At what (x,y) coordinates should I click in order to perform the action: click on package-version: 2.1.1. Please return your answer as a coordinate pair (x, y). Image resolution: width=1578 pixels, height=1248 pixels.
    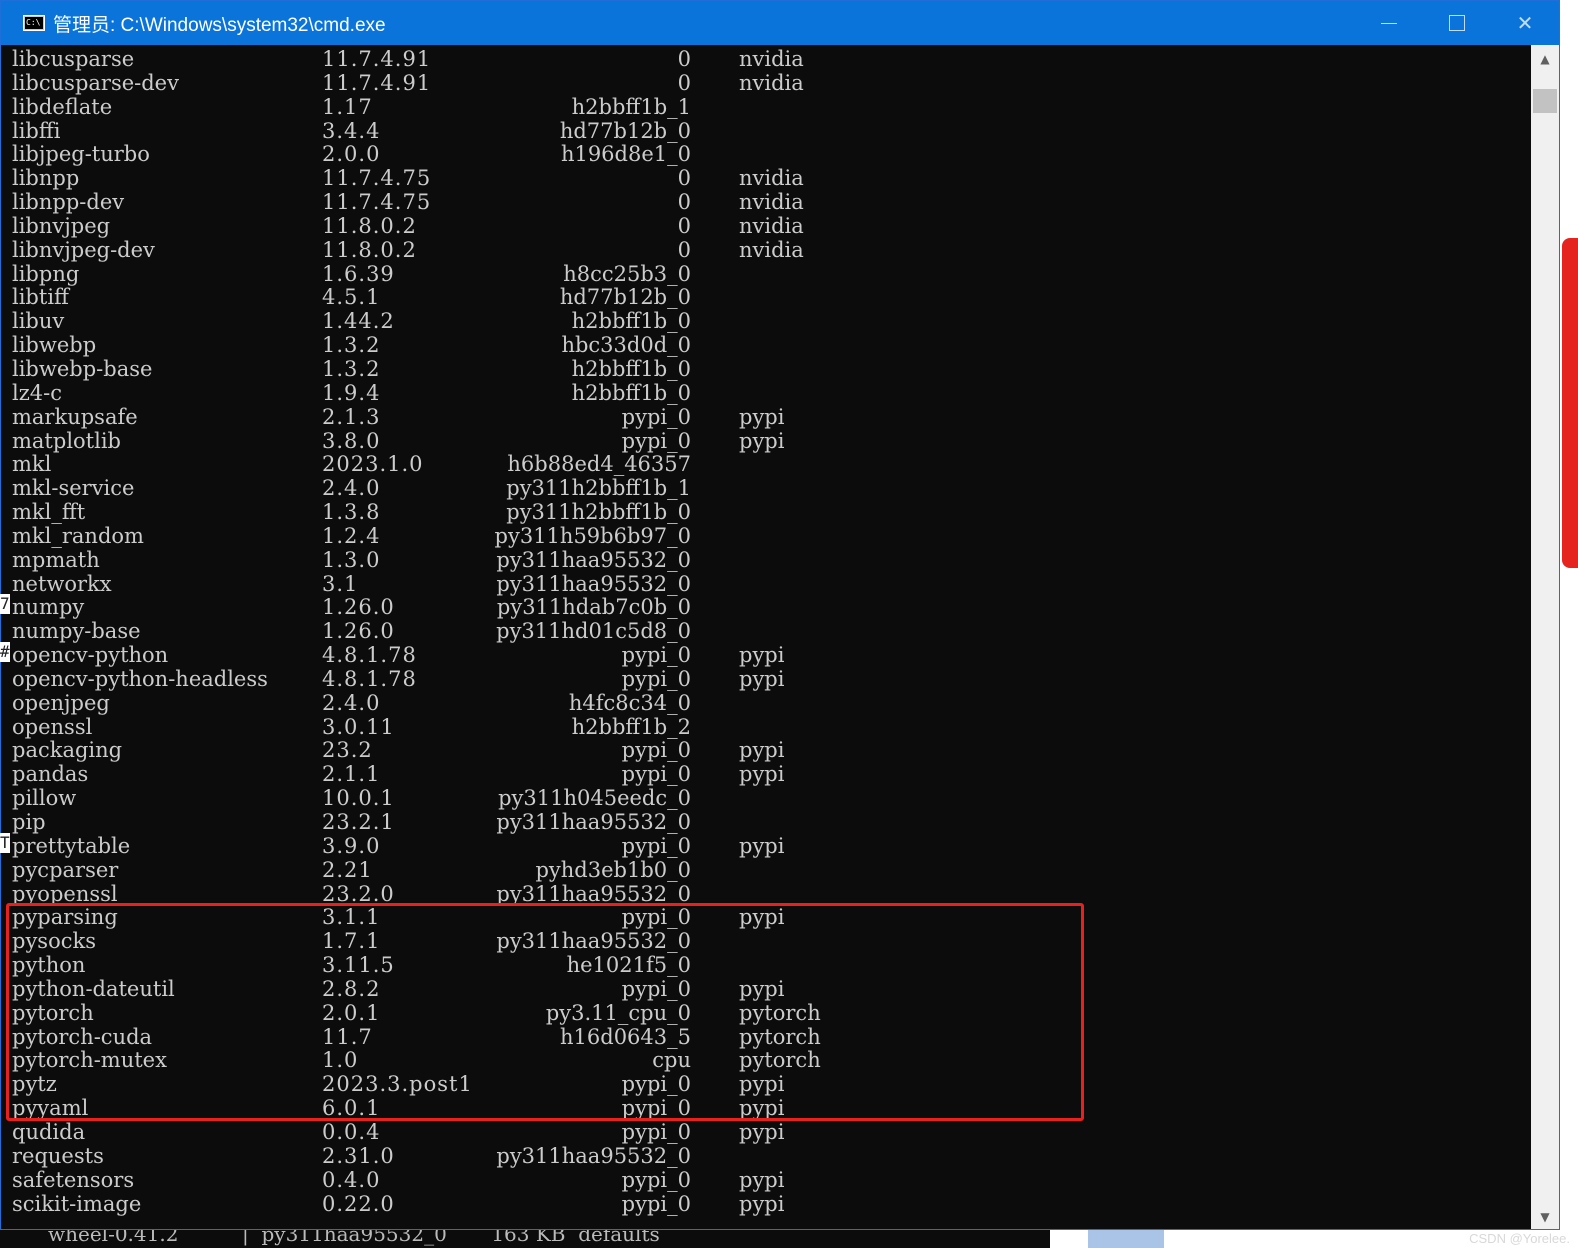
    Looking at the image, I should click on (351, 774).